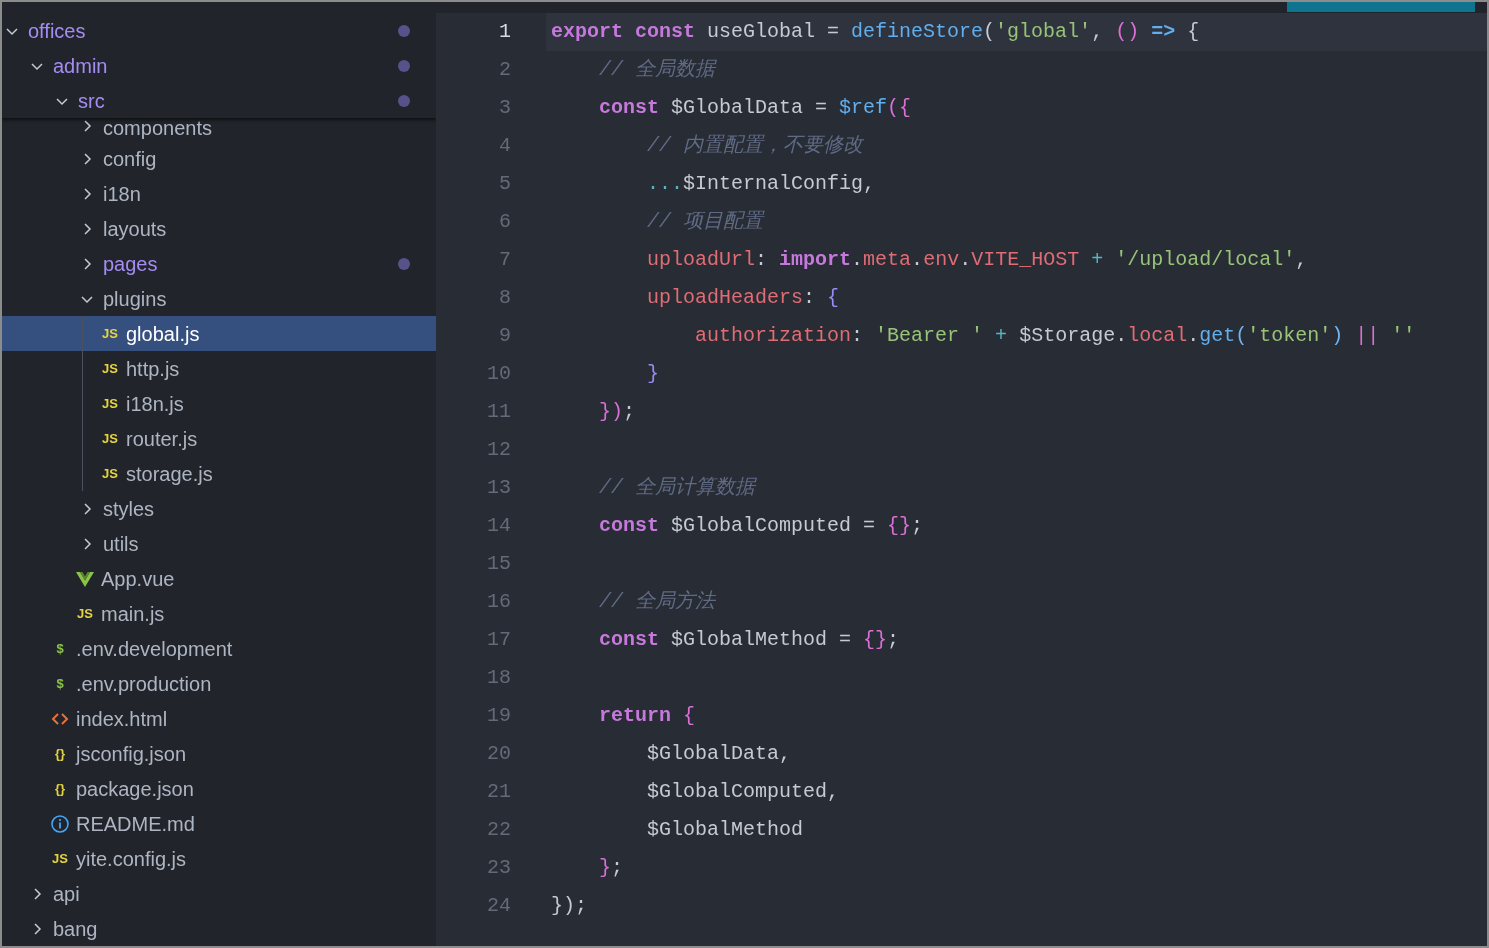 Image resolution: width=1489 pixels, height=948 pixels. Describe the element at coordinates (498, 678) in the screenshot. I see `line-number: 18` at that location.